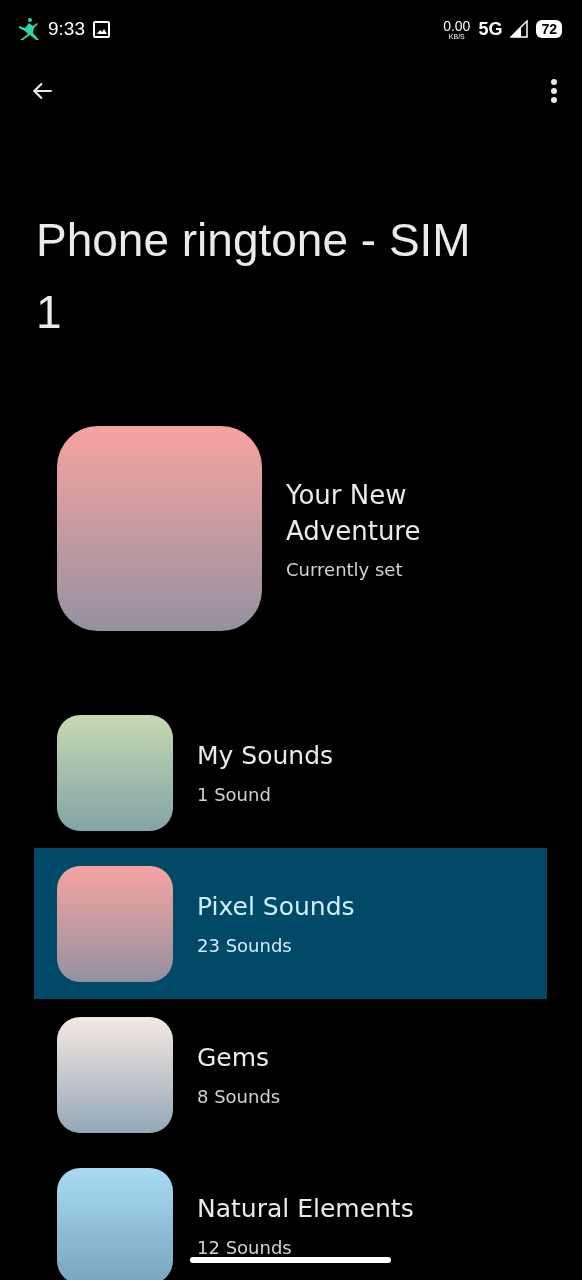 The width and height of the screenshot is (582, 1280). Describe the element at coordinates (245, 1247) in the screenshot. I see `sound-count: 12 Sounds` at that location.